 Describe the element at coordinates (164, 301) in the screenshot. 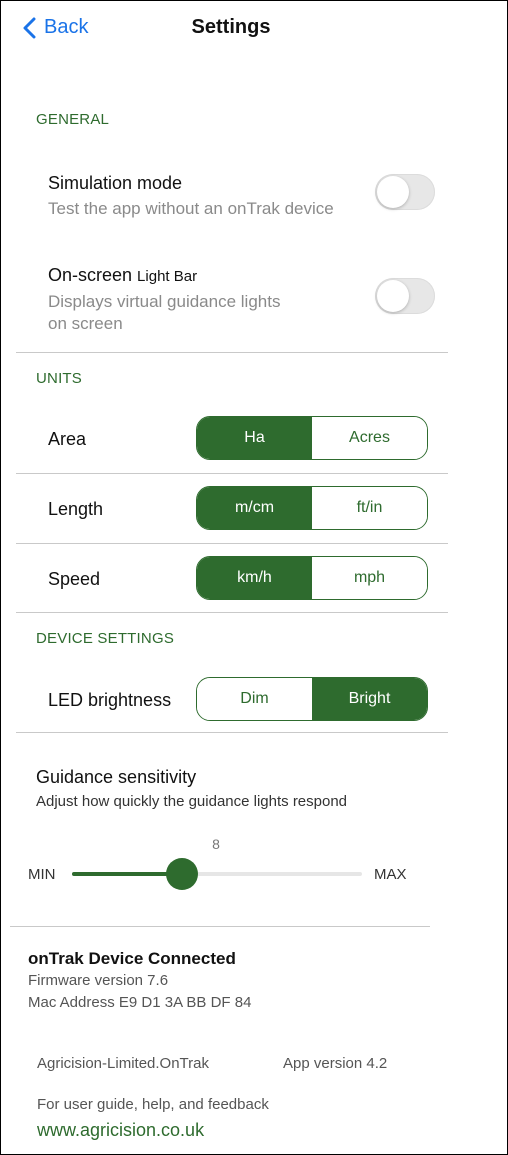

I see `lightbar-subtitle-1: Displays virtual guidance lights` at that location.